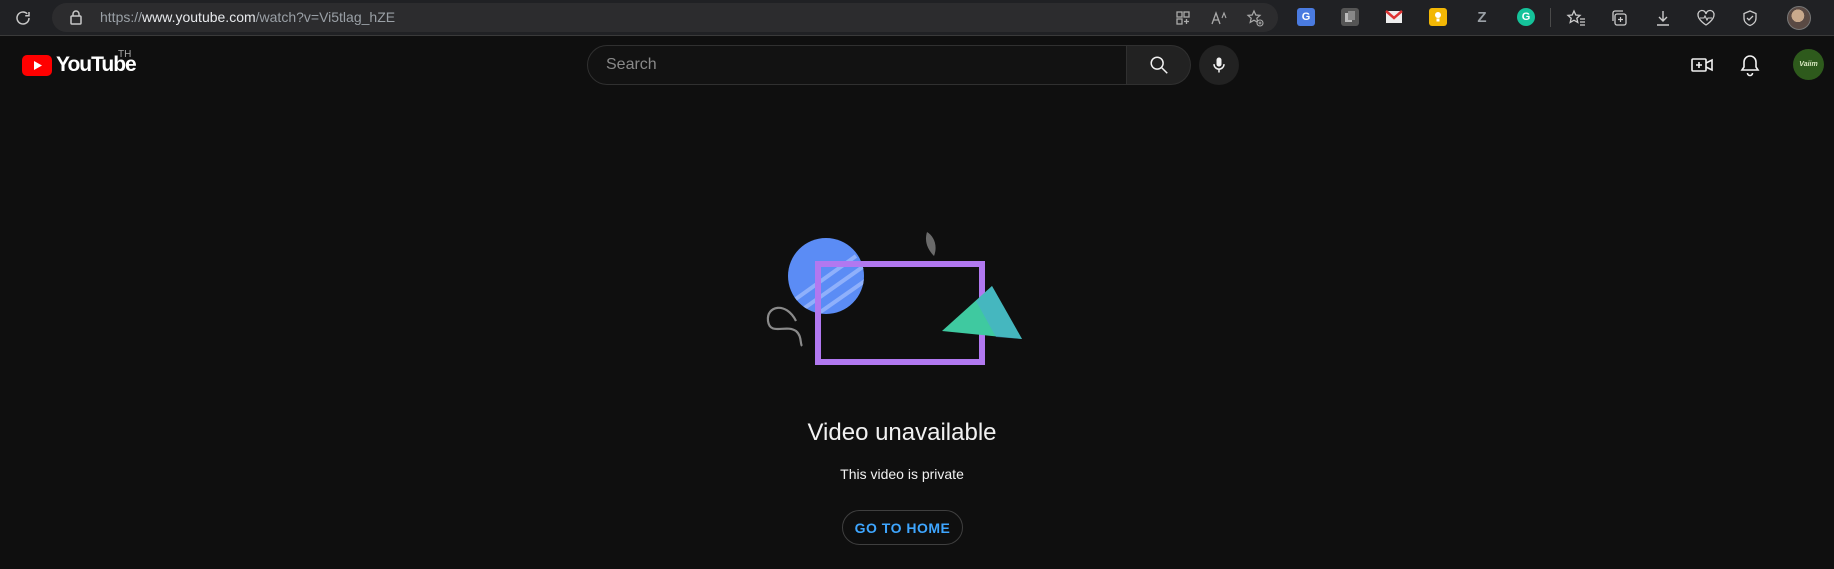  I want to click on gmail-icon, so click(1394, 17).